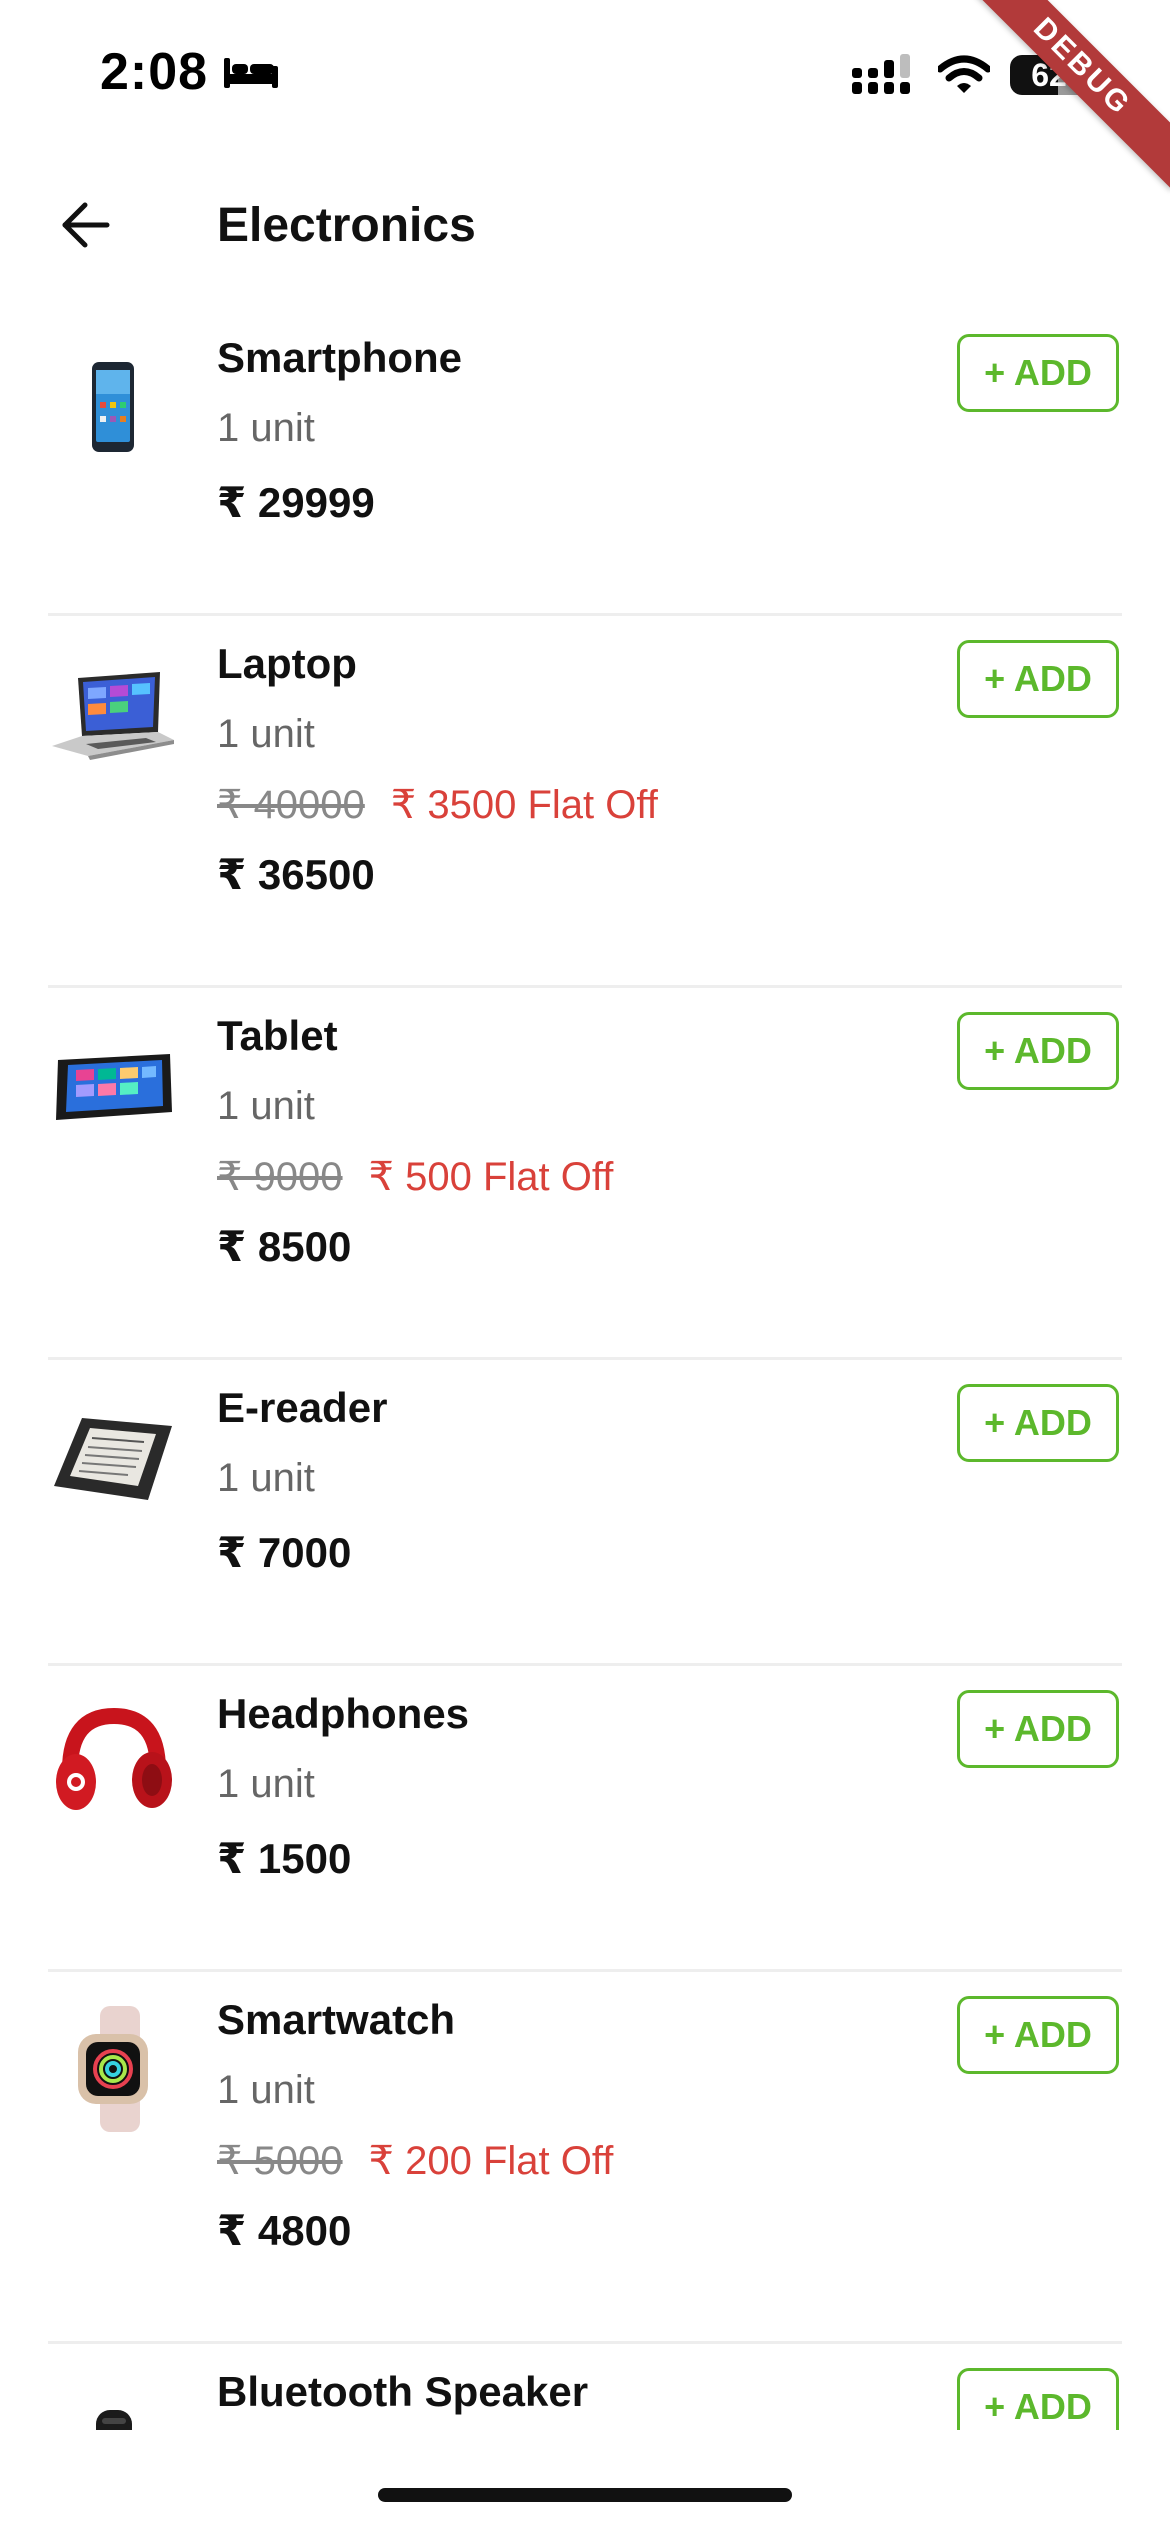  Describe the element at coordinates (296, 874) in the screenshot. I see `product-price: ₹ 36500` at that location.